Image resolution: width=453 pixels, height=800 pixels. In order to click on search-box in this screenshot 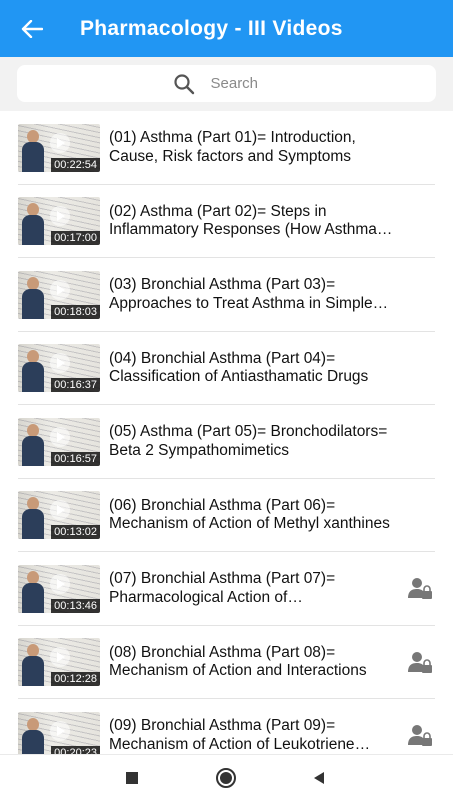, I will do `click(226, 83)`.